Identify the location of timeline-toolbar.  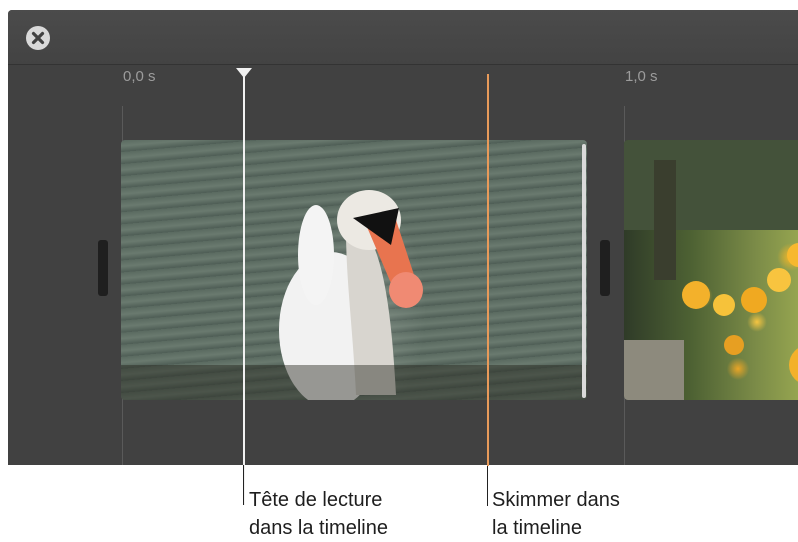
(403, 37).